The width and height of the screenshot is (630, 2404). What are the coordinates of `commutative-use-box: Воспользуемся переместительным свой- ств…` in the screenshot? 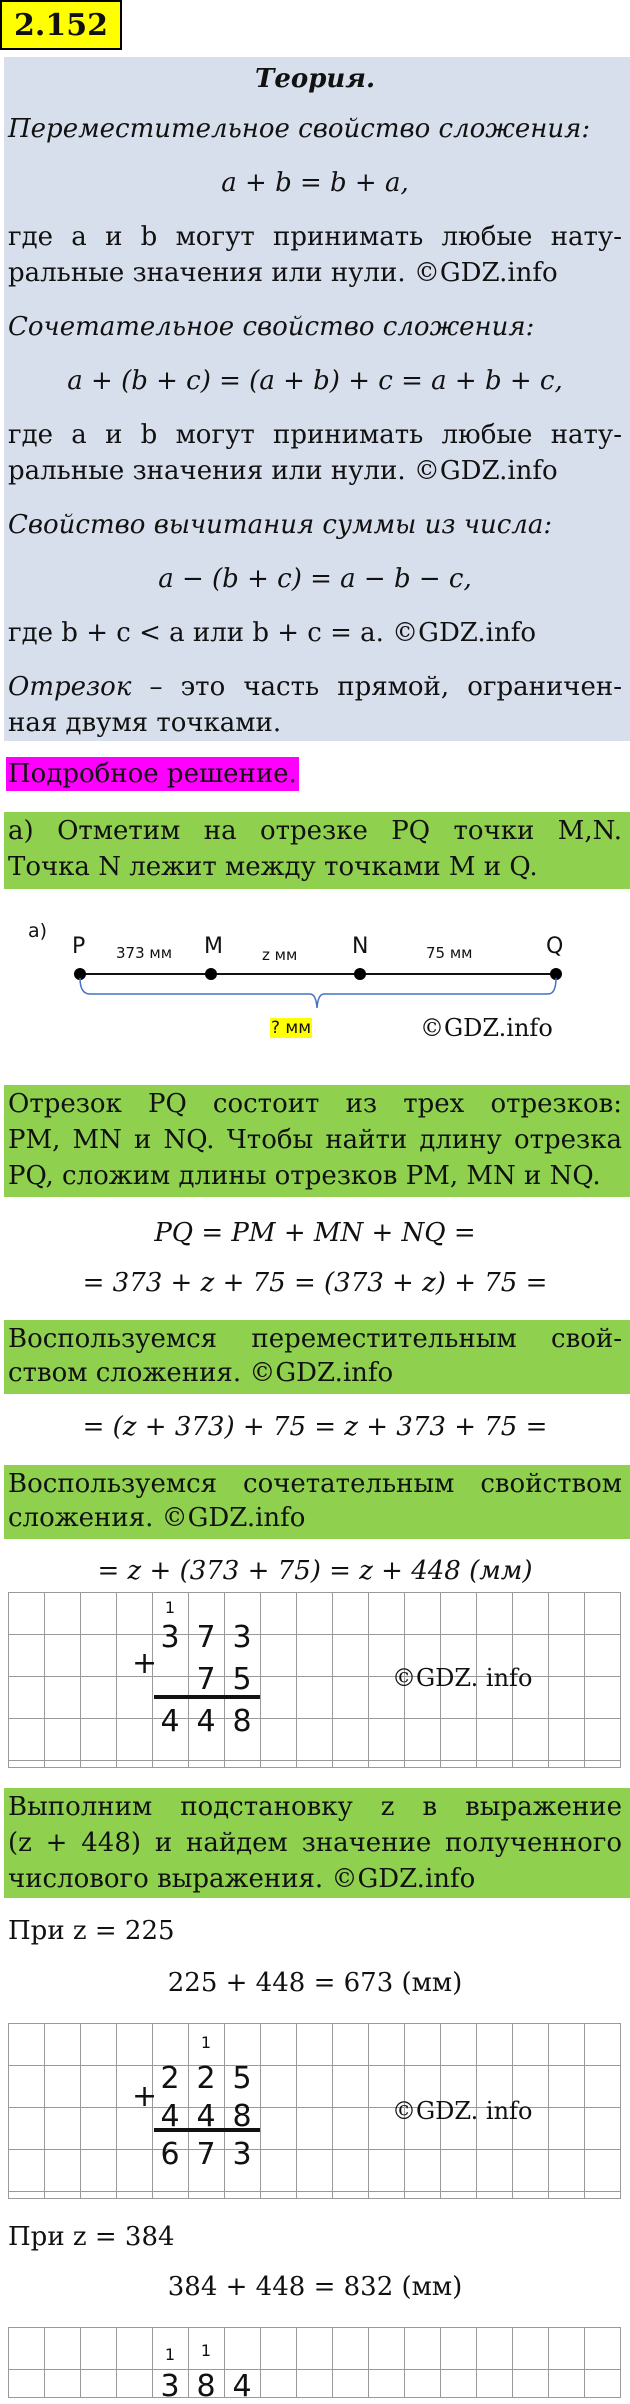 It's located at (317, 1357).